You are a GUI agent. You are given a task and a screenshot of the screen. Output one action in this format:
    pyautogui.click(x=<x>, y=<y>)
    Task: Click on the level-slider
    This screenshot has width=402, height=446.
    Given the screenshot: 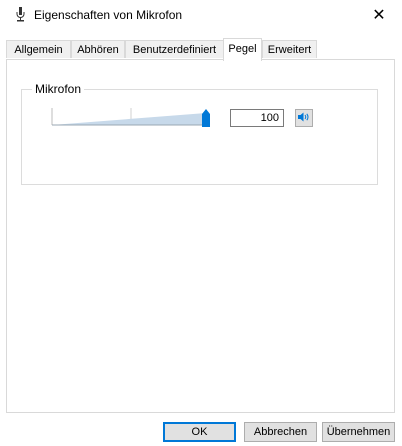 What is the action you would take?
    pyautogui.click(x=134, y=117)
    